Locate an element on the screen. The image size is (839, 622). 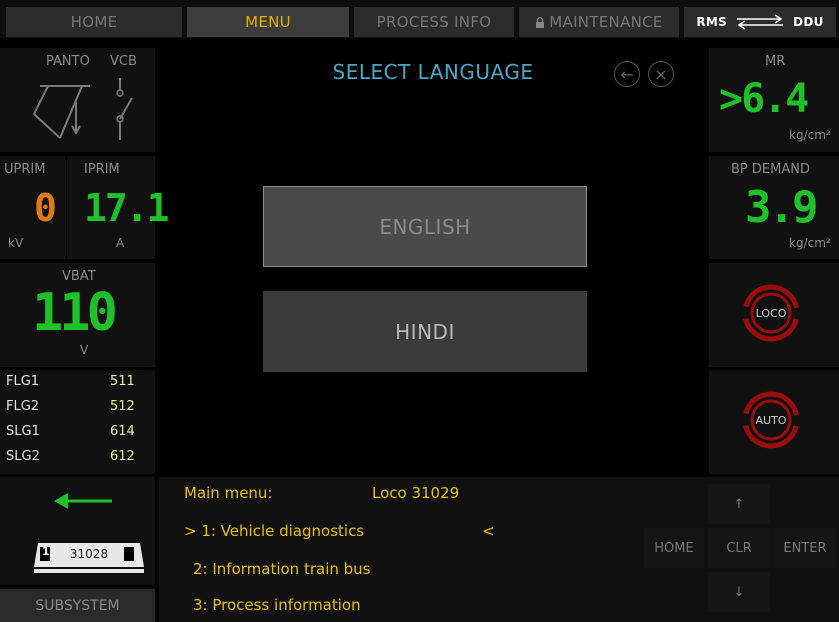
lock-icon is located at coordinates (540, 22).